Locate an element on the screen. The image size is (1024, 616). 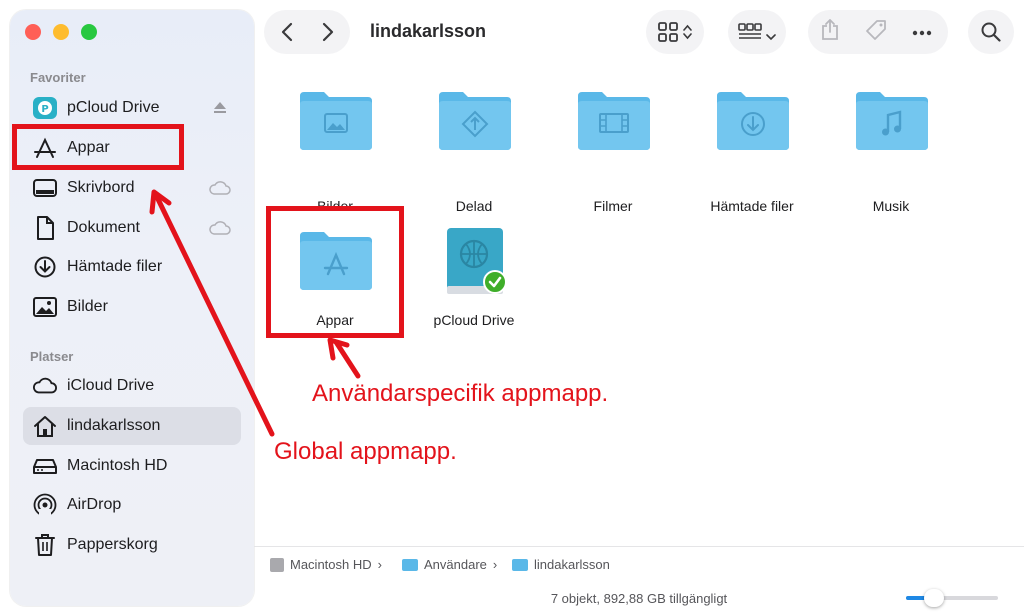
annotation-arrows is located at coordinates (255, 313).